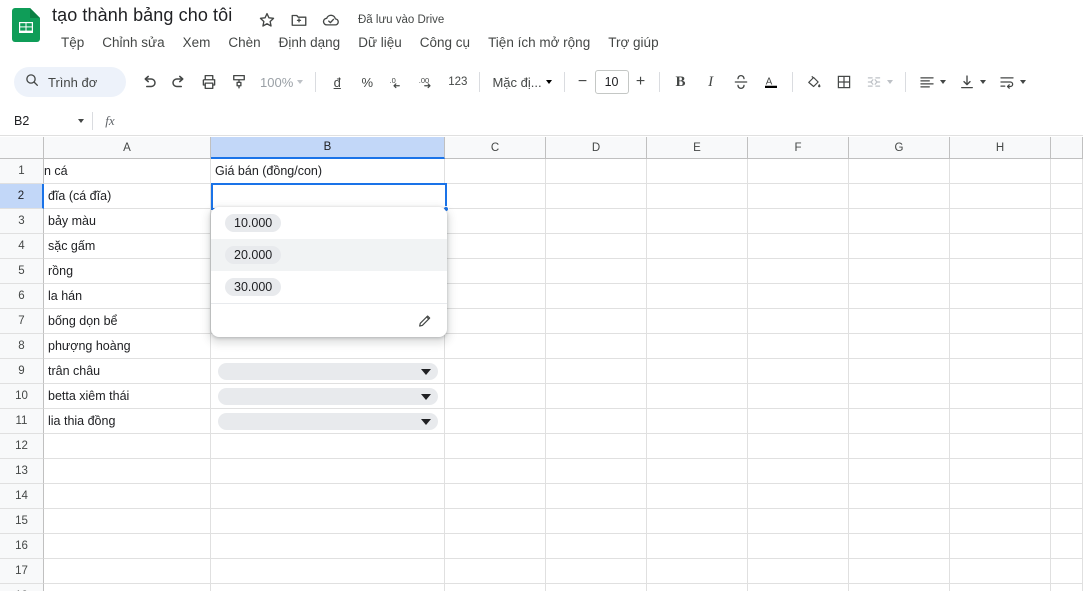 This screenshot has width=1083, height=591. Describe the element at coordinates (329, 223) in the screenshot. I see `dropdown-option-1: 10.000` at that location.